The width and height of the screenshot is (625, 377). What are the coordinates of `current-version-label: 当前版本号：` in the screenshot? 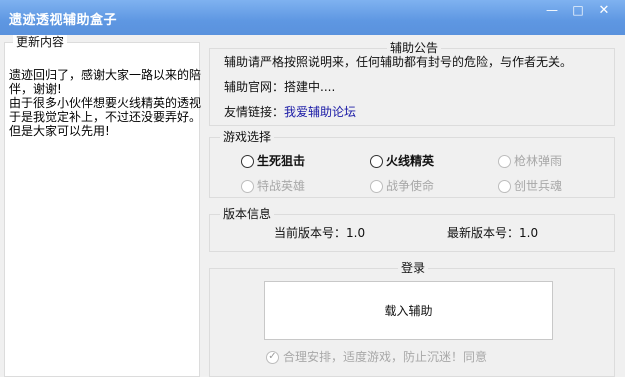 It's located at (310, 233).